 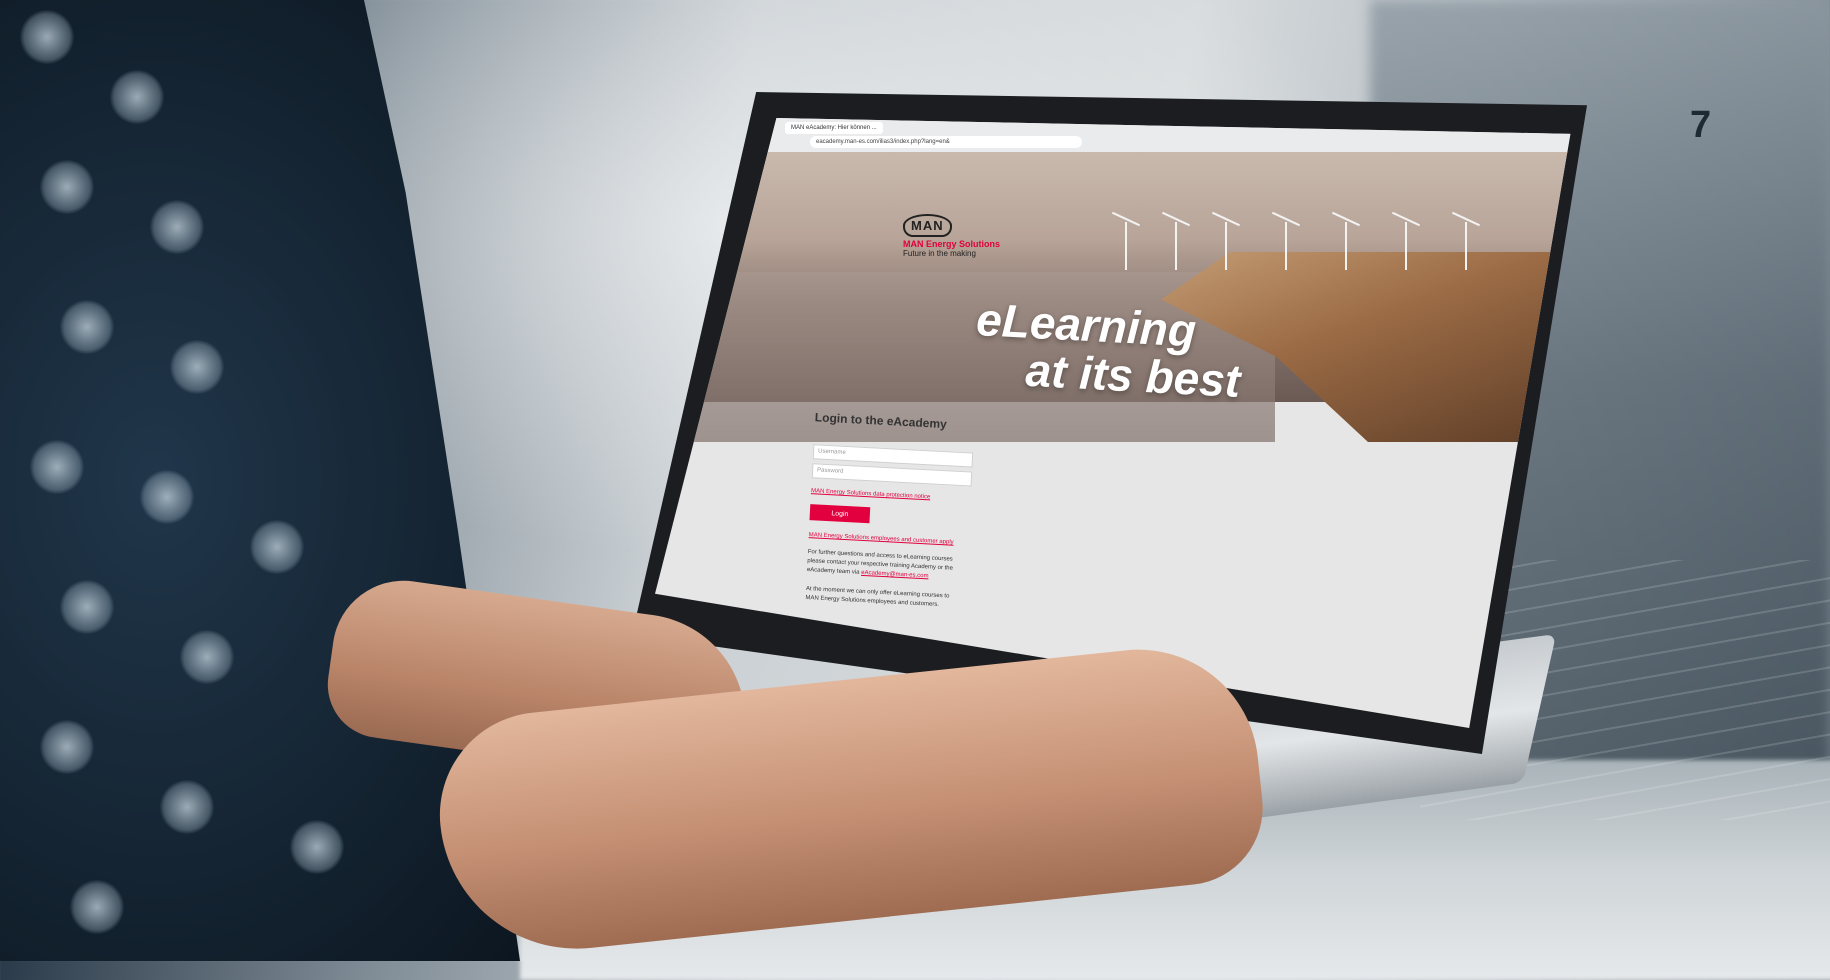 What do you see at coordinates (1701, 125) in the screenshot?
I see `page-number: 7` at bounding box center [1701, 125].